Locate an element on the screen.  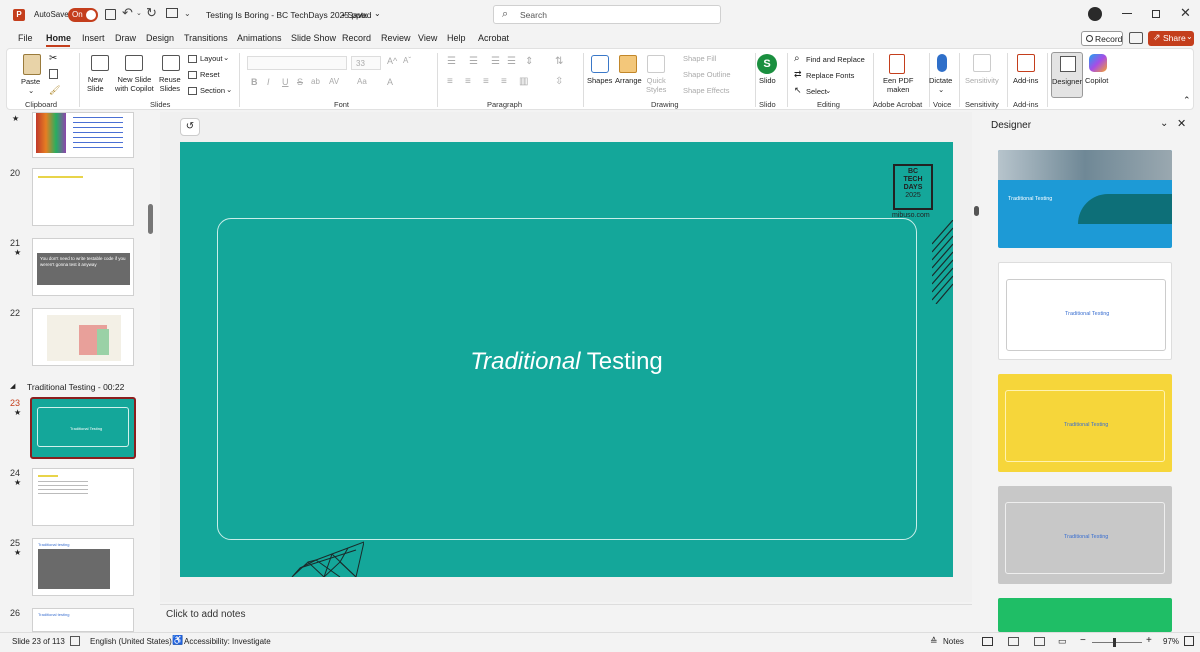
autosave-toggle: On is located at coordinates (83, 15).